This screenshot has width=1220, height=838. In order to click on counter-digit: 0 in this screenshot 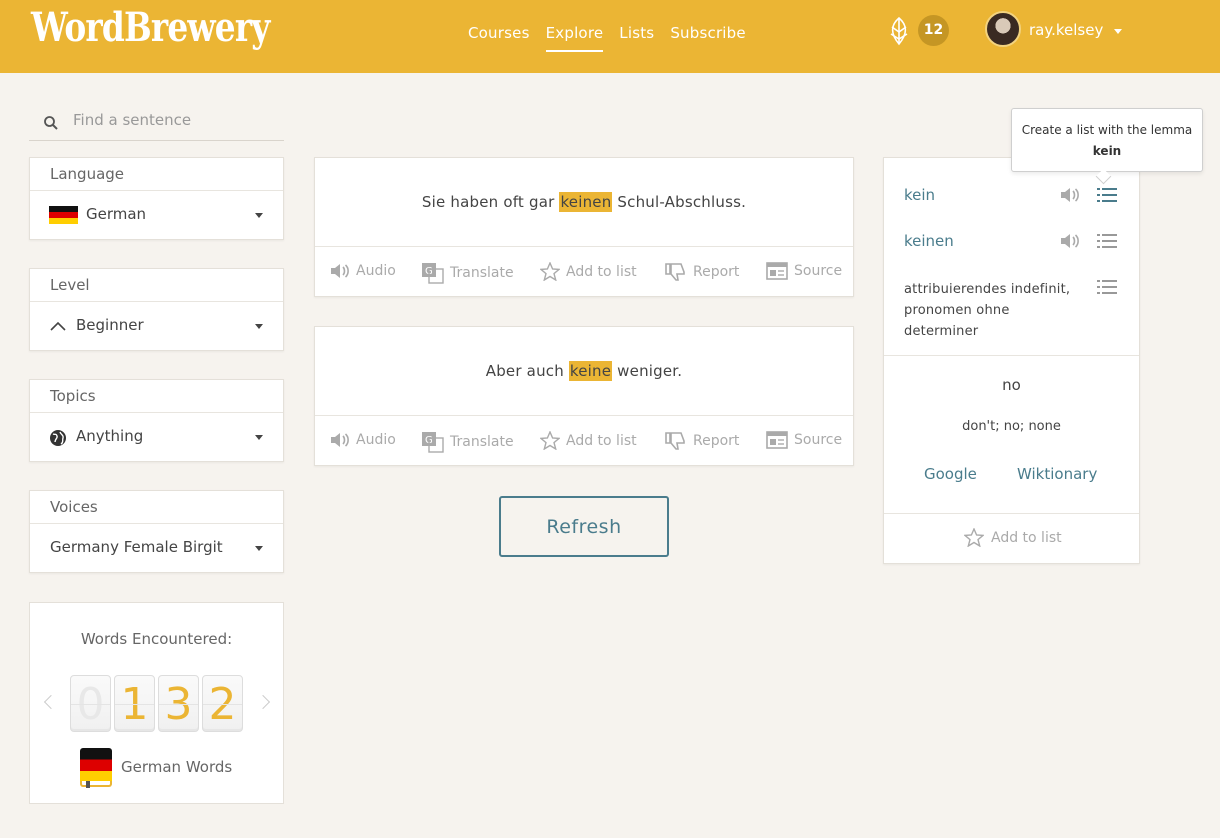, I will do `click(90, 703)`.